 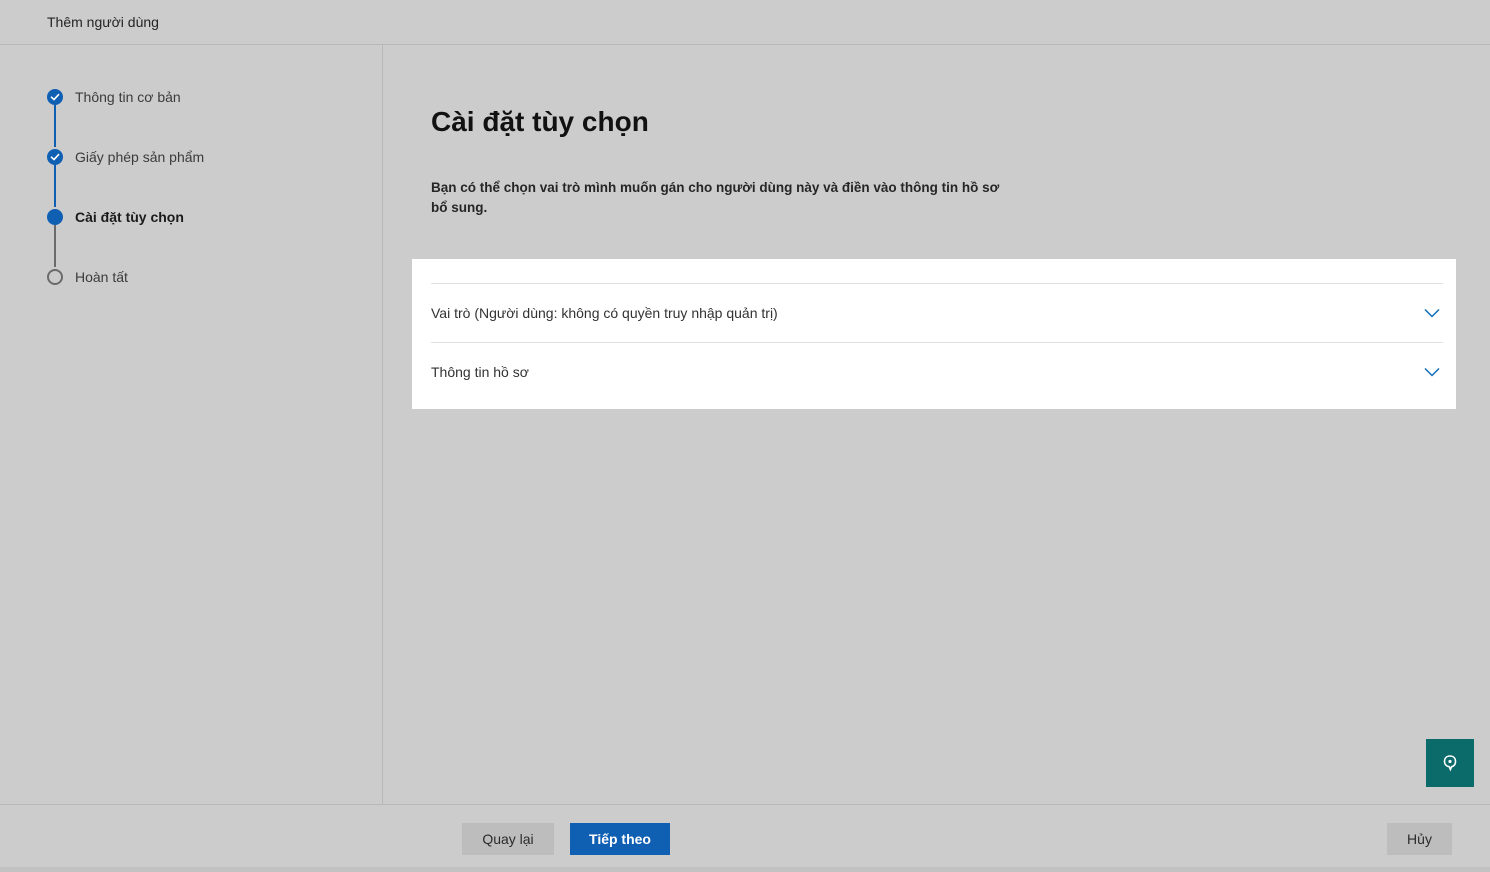 I want to click on help-chat-icon, so click(x=1450, y=763).